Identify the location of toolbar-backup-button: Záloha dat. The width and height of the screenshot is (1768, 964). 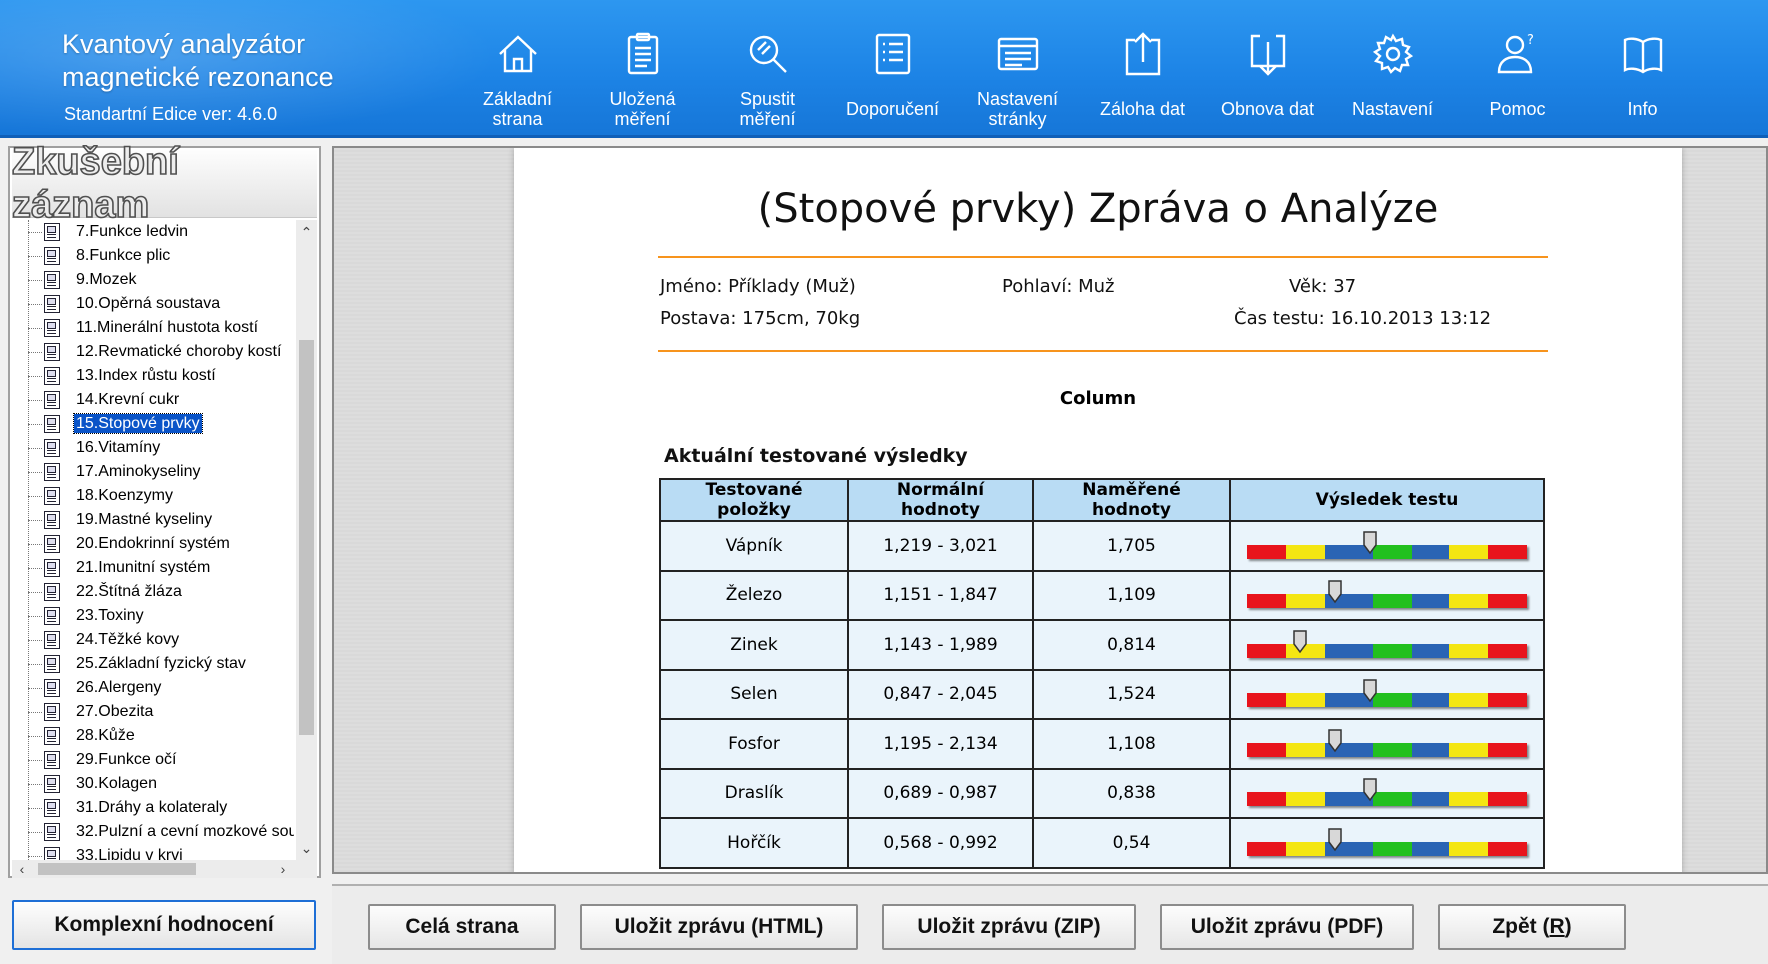
(1142, 69).